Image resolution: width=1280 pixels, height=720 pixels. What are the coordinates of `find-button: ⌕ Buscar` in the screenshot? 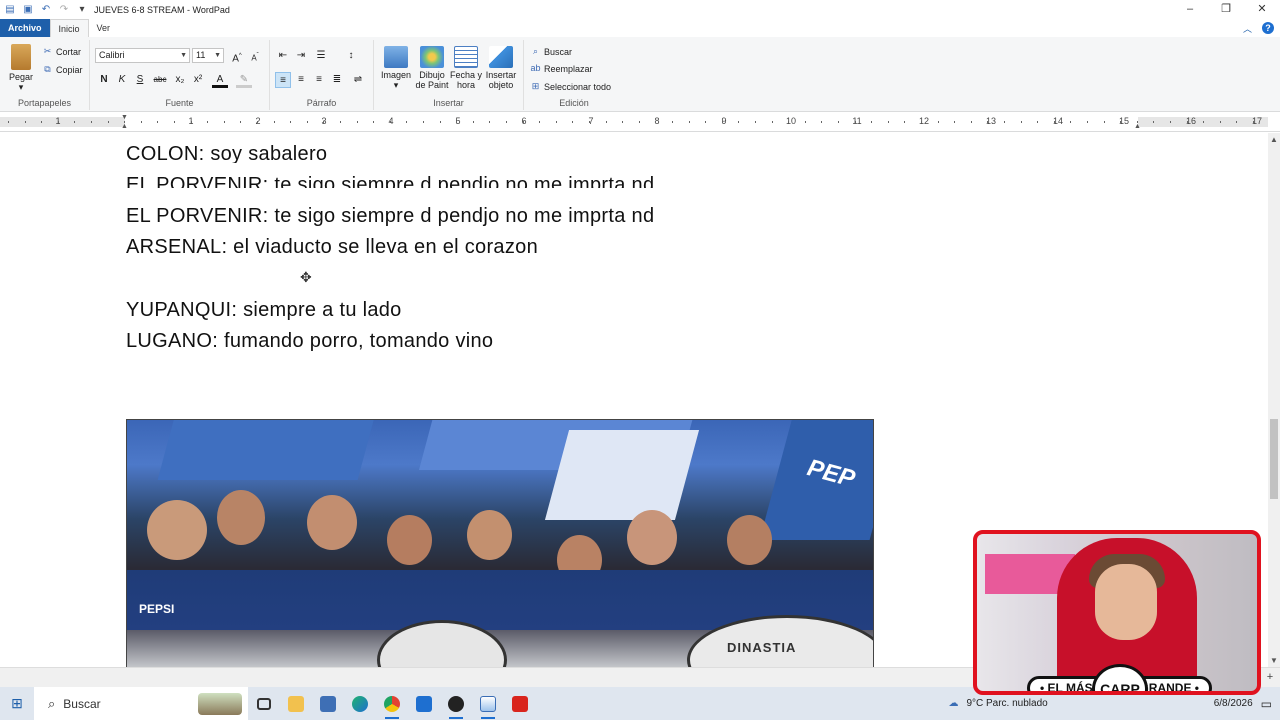 It's located at (551, 51).